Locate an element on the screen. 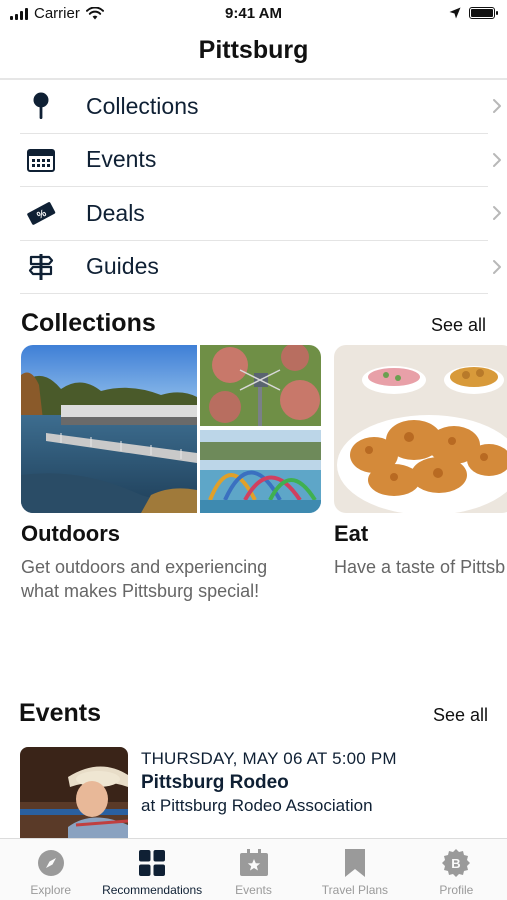 This screenshot has height=900, width=507. menu-item-guides: Guides is located at coordinates (260, 267).